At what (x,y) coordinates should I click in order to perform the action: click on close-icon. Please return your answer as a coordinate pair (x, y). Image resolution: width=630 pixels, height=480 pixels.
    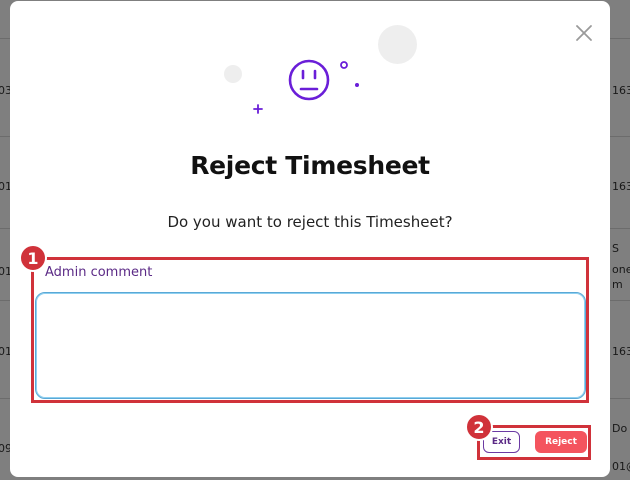
    Looking at the image, I should click on (584, 33).